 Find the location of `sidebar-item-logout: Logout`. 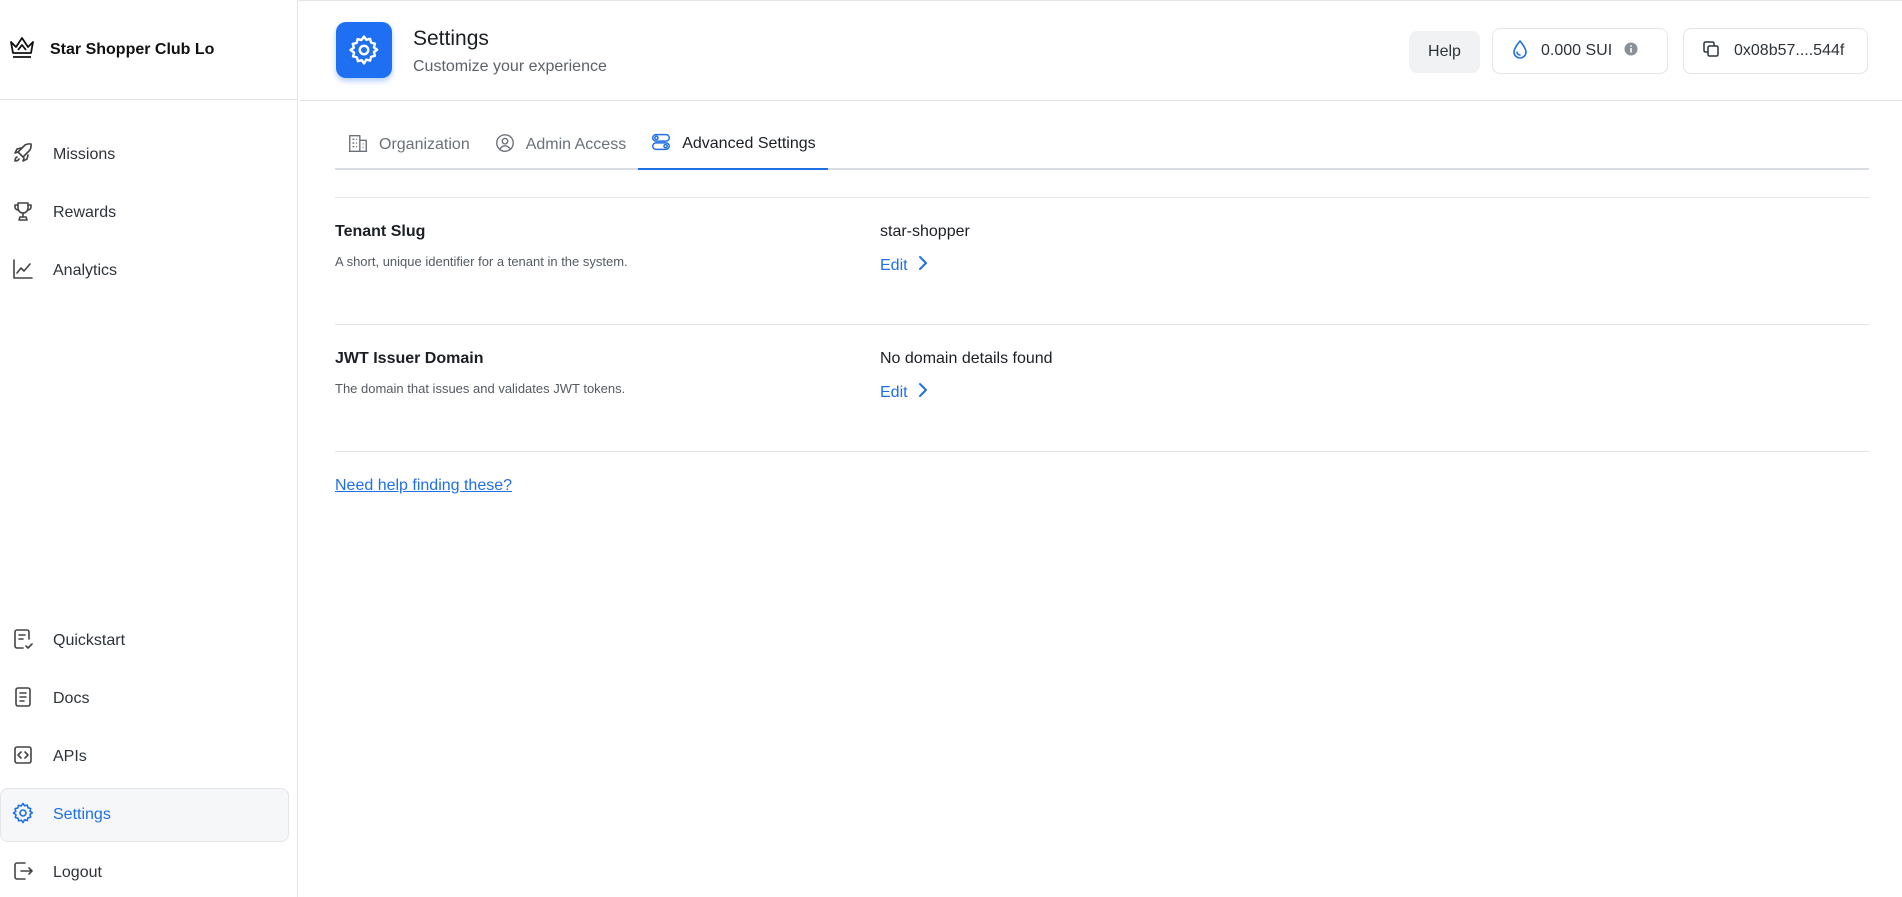

sidebar-item-logout: Logout is located at coordinates (144, 871).